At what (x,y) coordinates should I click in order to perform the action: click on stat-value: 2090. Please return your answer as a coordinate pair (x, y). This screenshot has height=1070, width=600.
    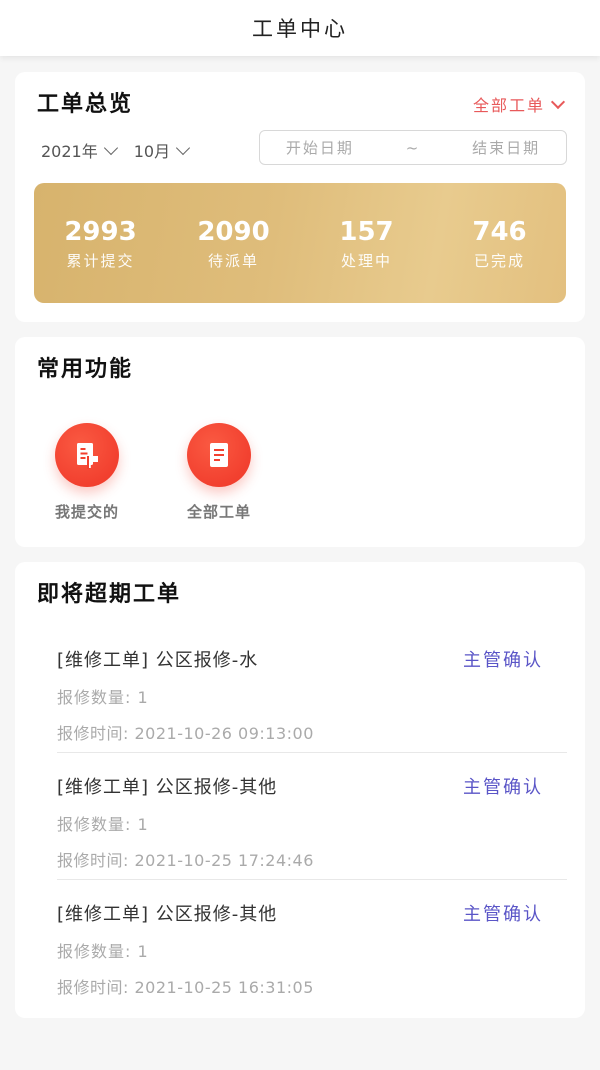
    Looking at the image, I should click on (233, 231).